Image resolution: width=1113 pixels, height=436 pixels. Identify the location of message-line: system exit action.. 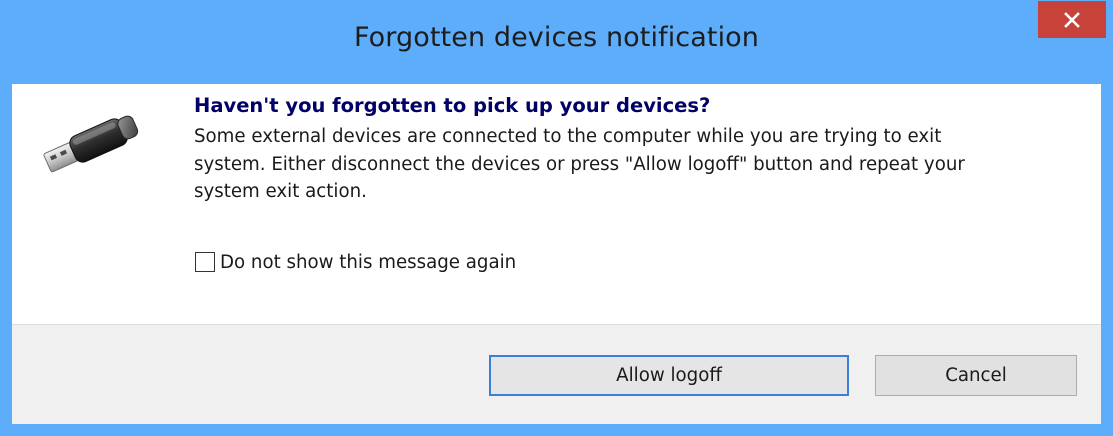
(280, 191).